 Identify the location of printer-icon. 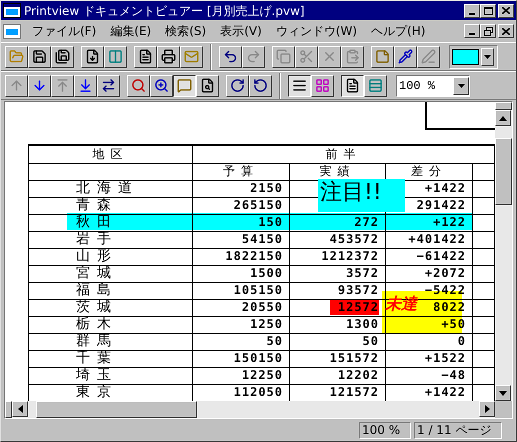
(168, 56).